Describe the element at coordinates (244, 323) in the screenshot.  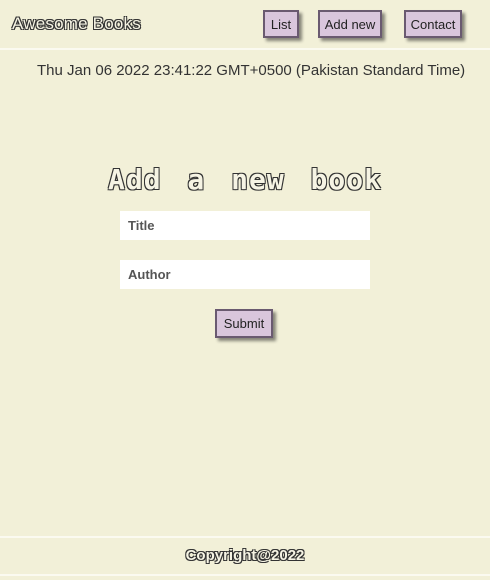
I see `submit-button: Submit` at that location.